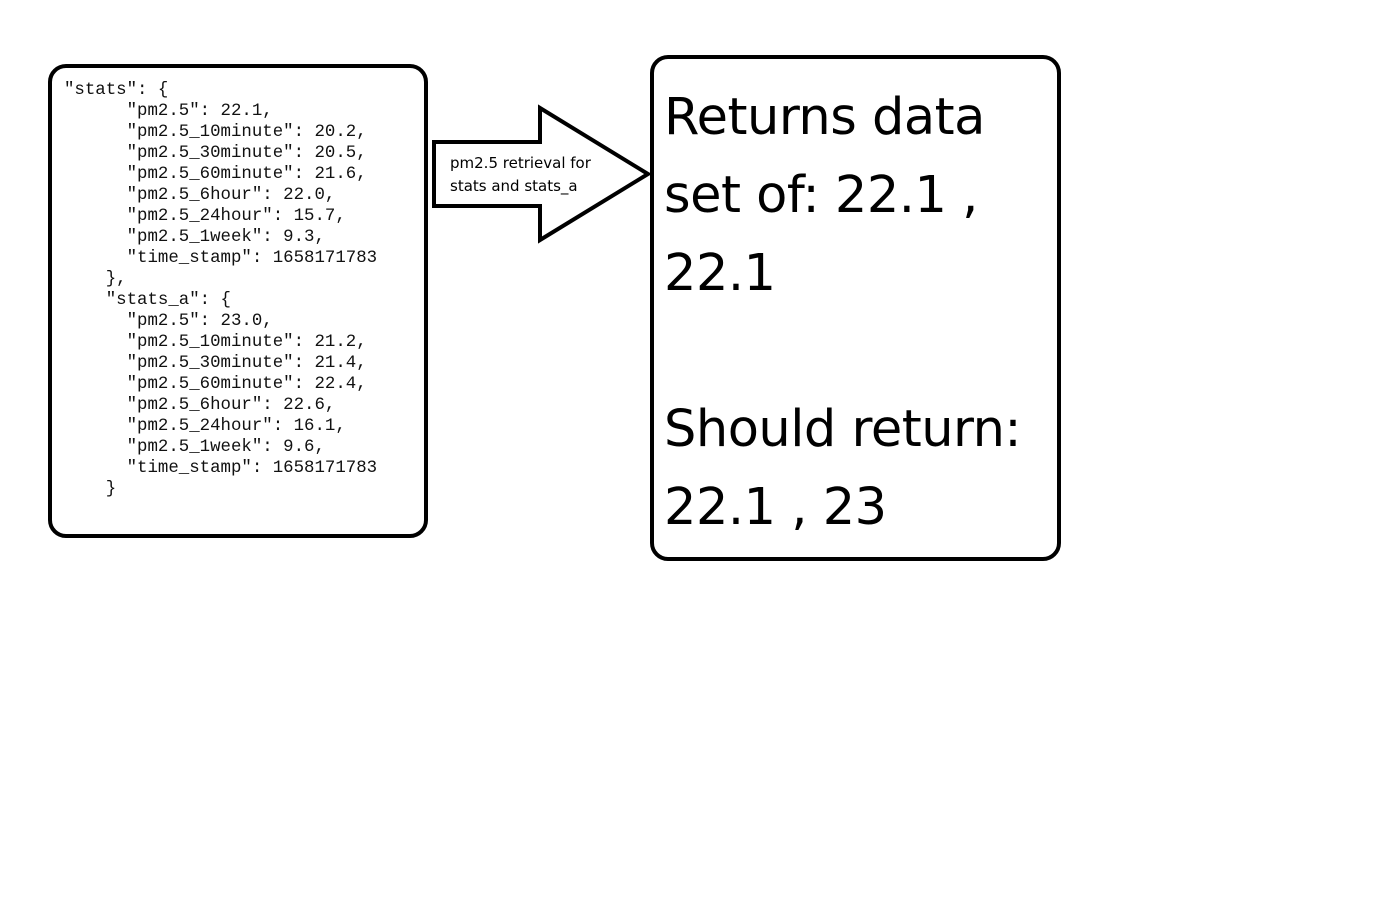 This screenshot has width=1384, height=906. What do you see at coordinates (200, 195) in the screenshot?
I see `code-line: "pm2.5_6hour": 22.0,` at bounding box center [200, 195].